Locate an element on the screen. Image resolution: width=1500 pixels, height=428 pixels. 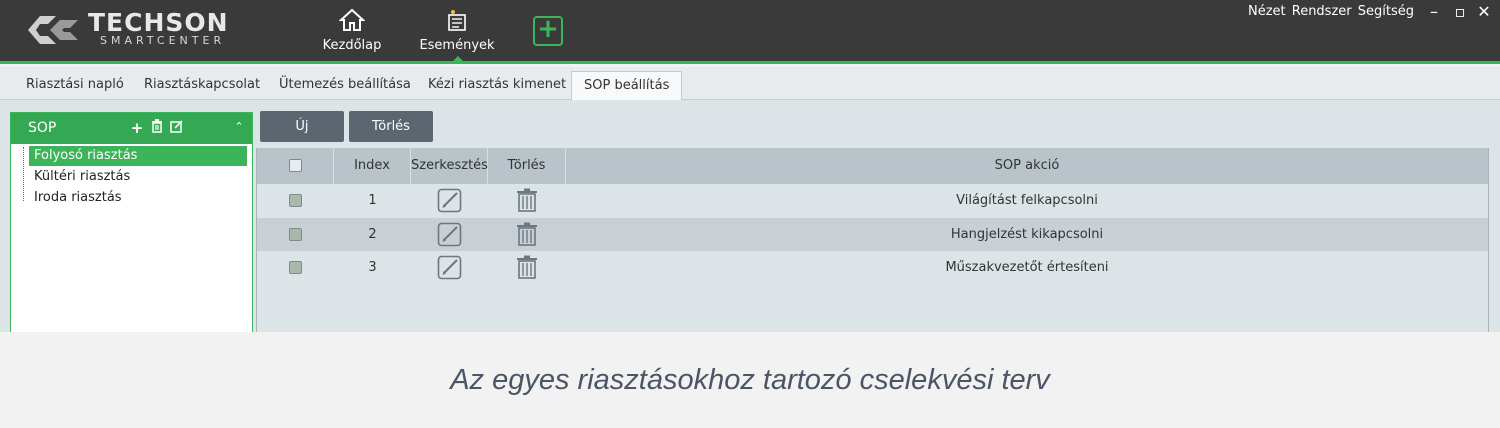
nav-events: Események is located at coordinates (457, 30).